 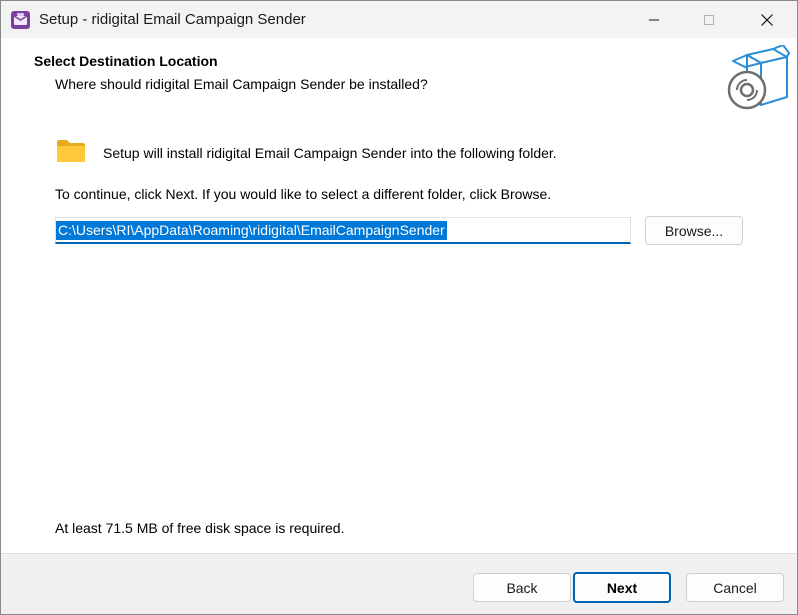 I want to click on close-icon, so click(x=767, y=19).